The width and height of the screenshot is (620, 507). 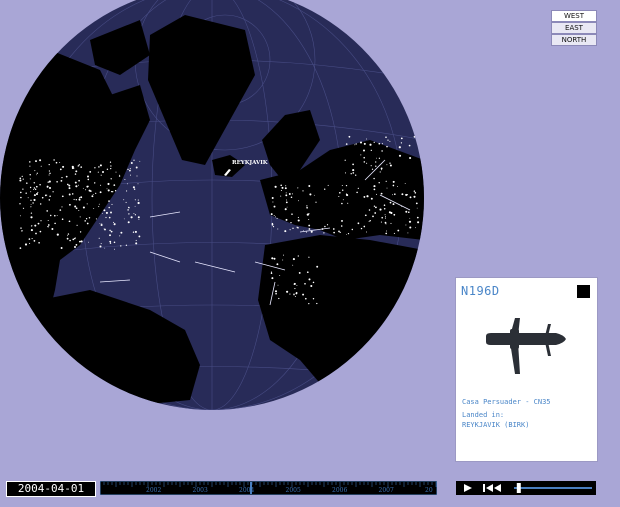 What do you see at coordinates (526, 346) in the screenshot?
I see `airplane-silhouette-icon` at bounding box center [526, 346].